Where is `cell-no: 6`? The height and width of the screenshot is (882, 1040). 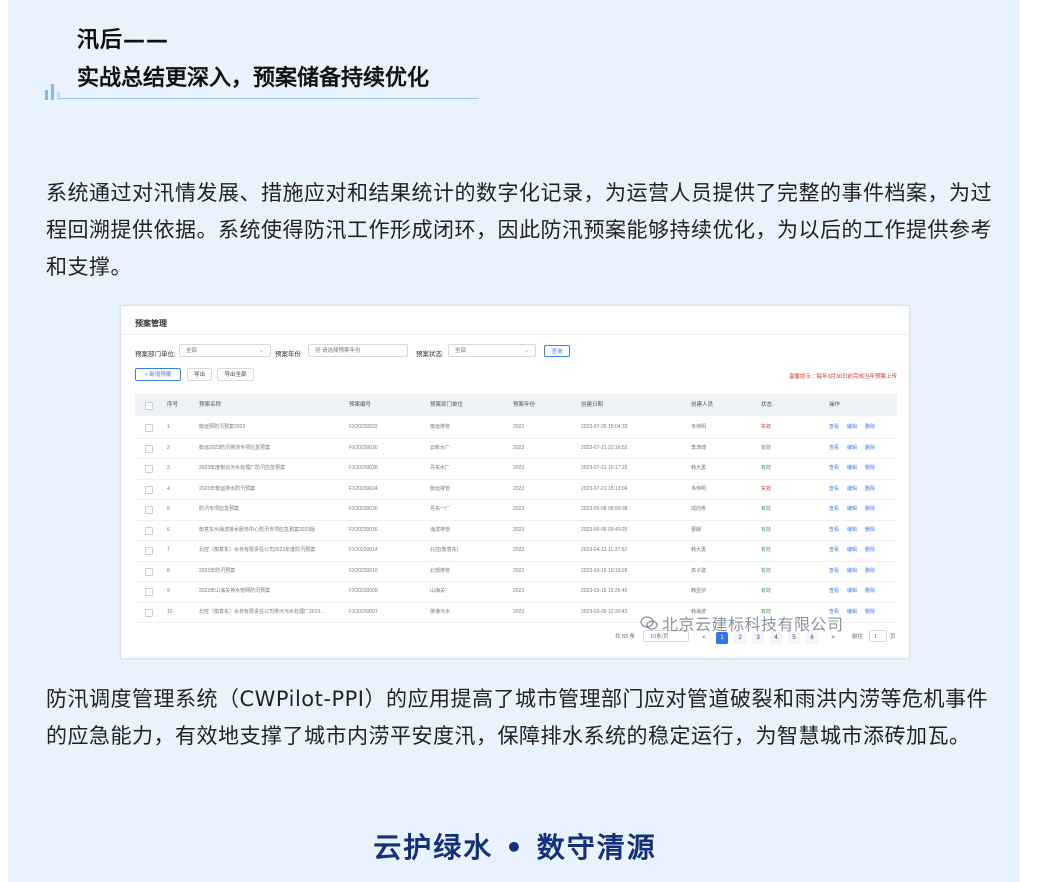
cell-no: 6 is located at coordinates (168, 529).